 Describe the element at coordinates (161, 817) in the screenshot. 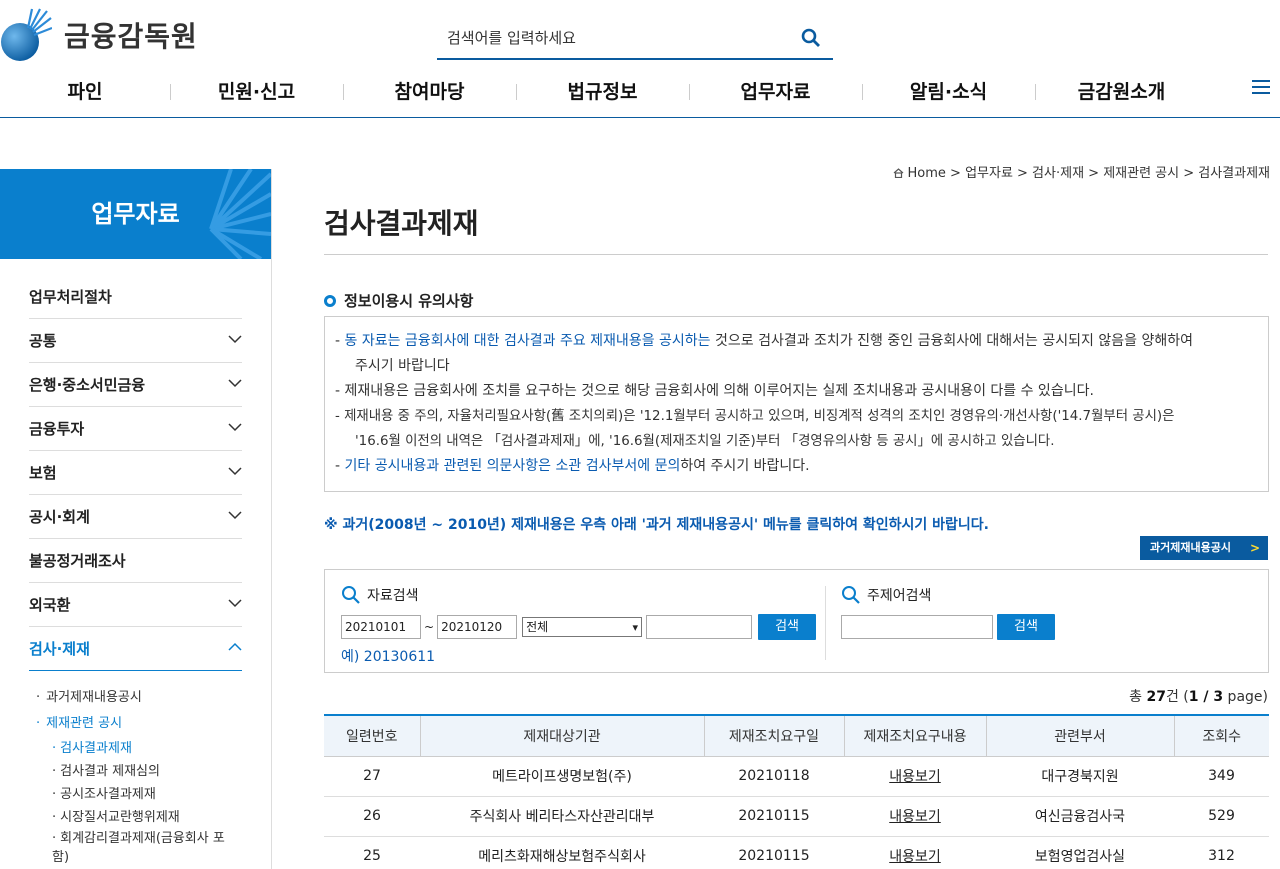

I see `submenu-market-disruption: 시장질서교란행위제재` at that location.